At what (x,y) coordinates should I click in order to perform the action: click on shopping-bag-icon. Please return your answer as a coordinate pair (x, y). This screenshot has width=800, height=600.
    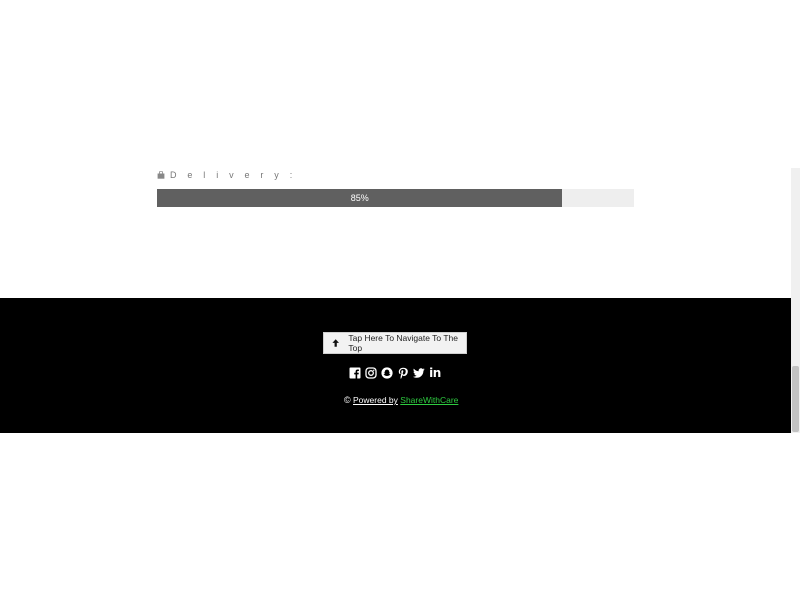
    Looking at the image, I should click on (161, 175).